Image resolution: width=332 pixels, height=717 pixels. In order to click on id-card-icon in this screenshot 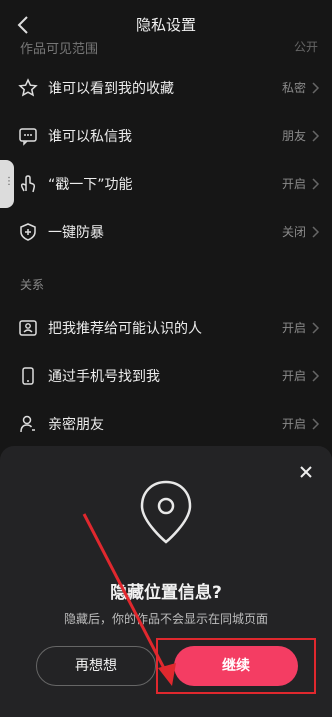, I will do `click(28, 328)`.